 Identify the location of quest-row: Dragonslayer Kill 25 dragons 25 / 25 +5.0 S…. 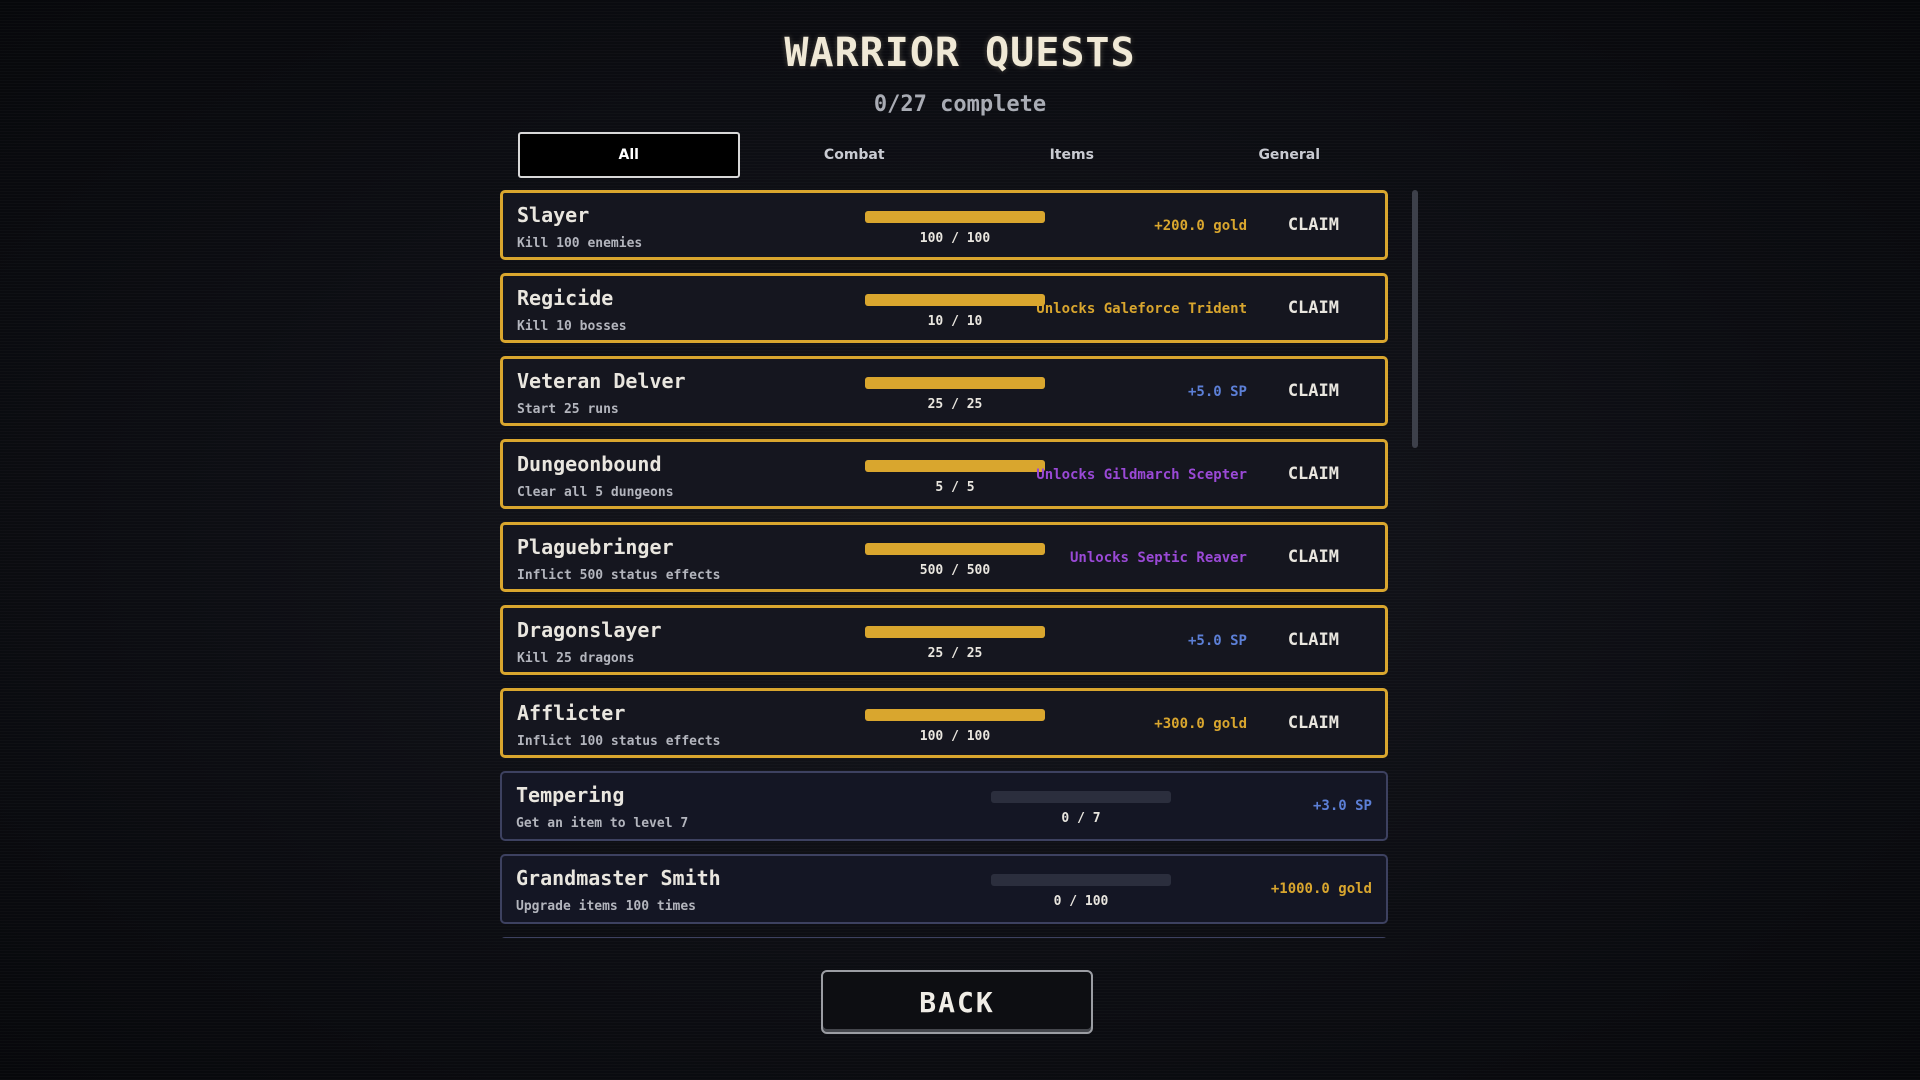
(944, 640).